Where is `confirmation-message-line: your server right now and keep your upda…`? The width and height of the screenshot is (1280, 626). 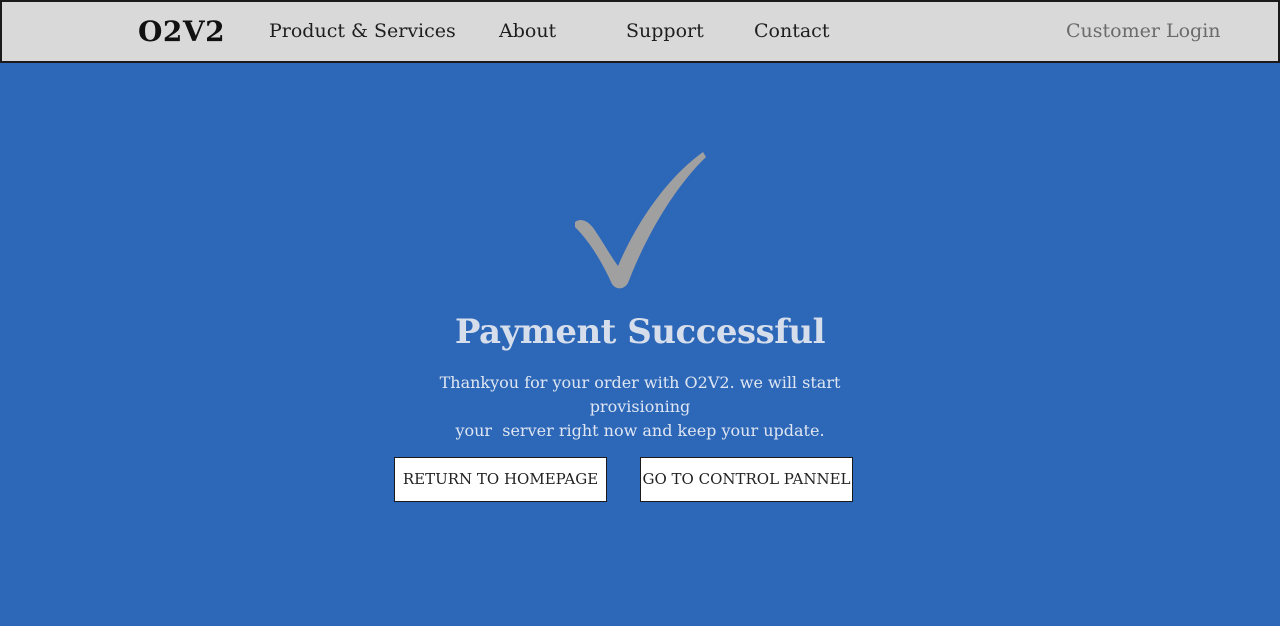
confirmation-message-line: your server right now and keep your upda… is located at coordinates (640, 430).